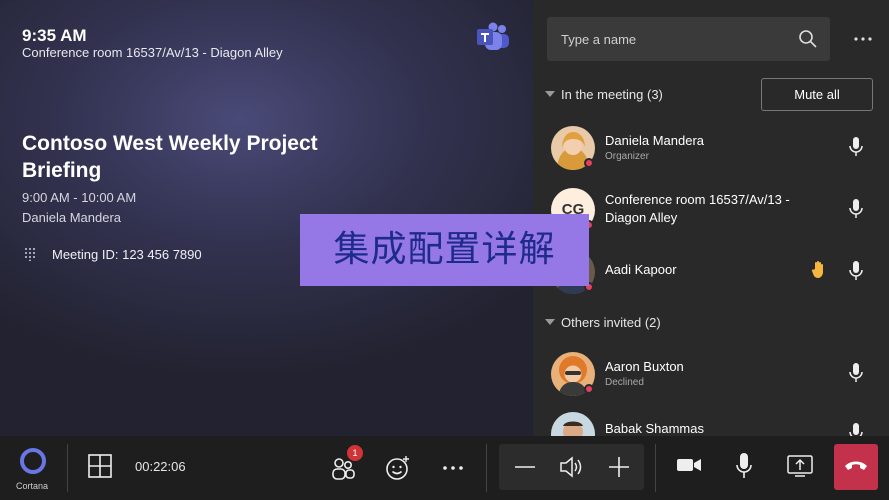 This screenshot has width=889, height=500. I want to click on meeting-title: Contoso West Weekly Project Briefing, so click(170, 157).